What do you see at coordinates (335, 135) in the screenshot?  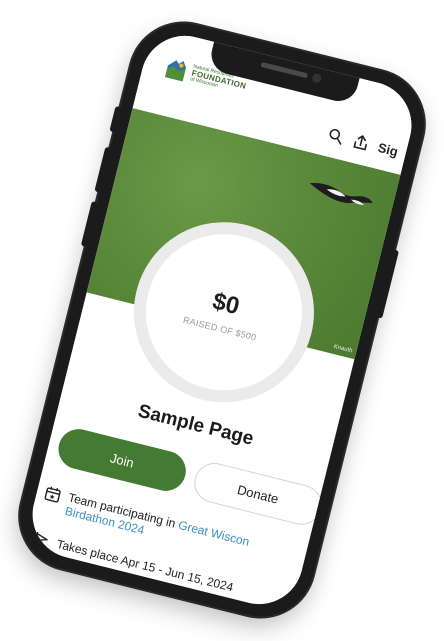 I see `search-icon` at bounding box center [335, 135].